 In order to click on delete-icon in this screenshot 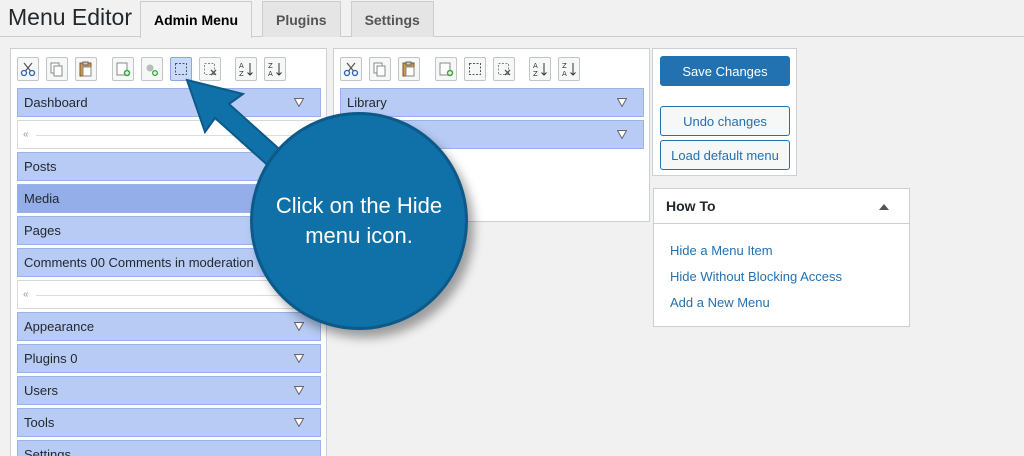, I will do `click(504, 69)`.